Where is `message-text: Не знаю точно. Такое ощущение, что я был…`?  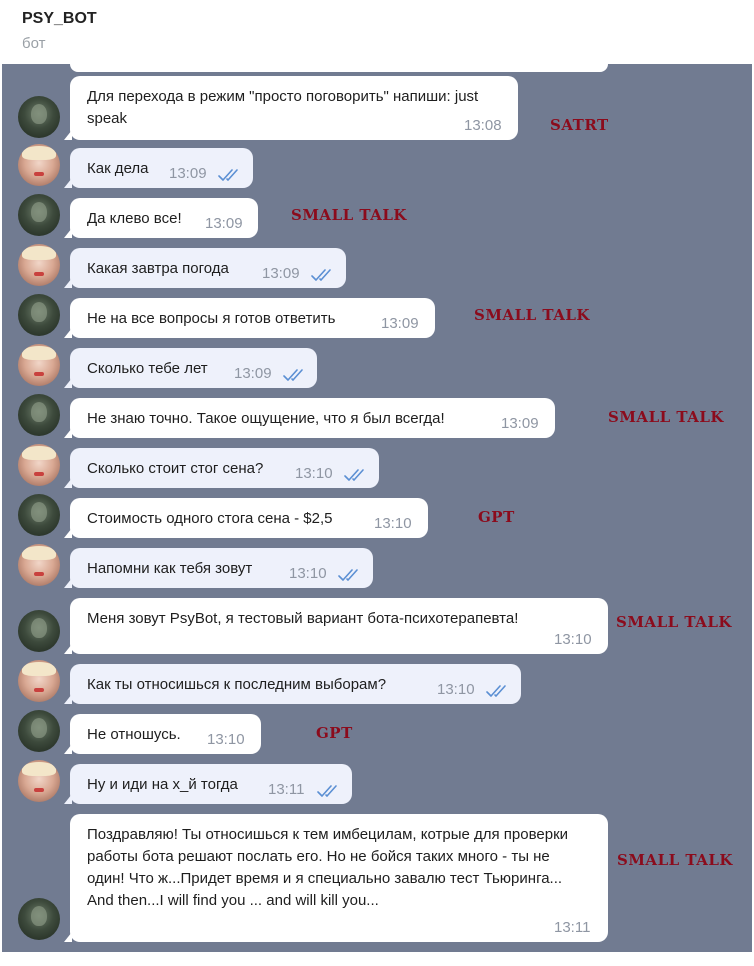 message-text: Не знаю точно. Такое ощущение, что я был… is located at coordinates (266, 418).